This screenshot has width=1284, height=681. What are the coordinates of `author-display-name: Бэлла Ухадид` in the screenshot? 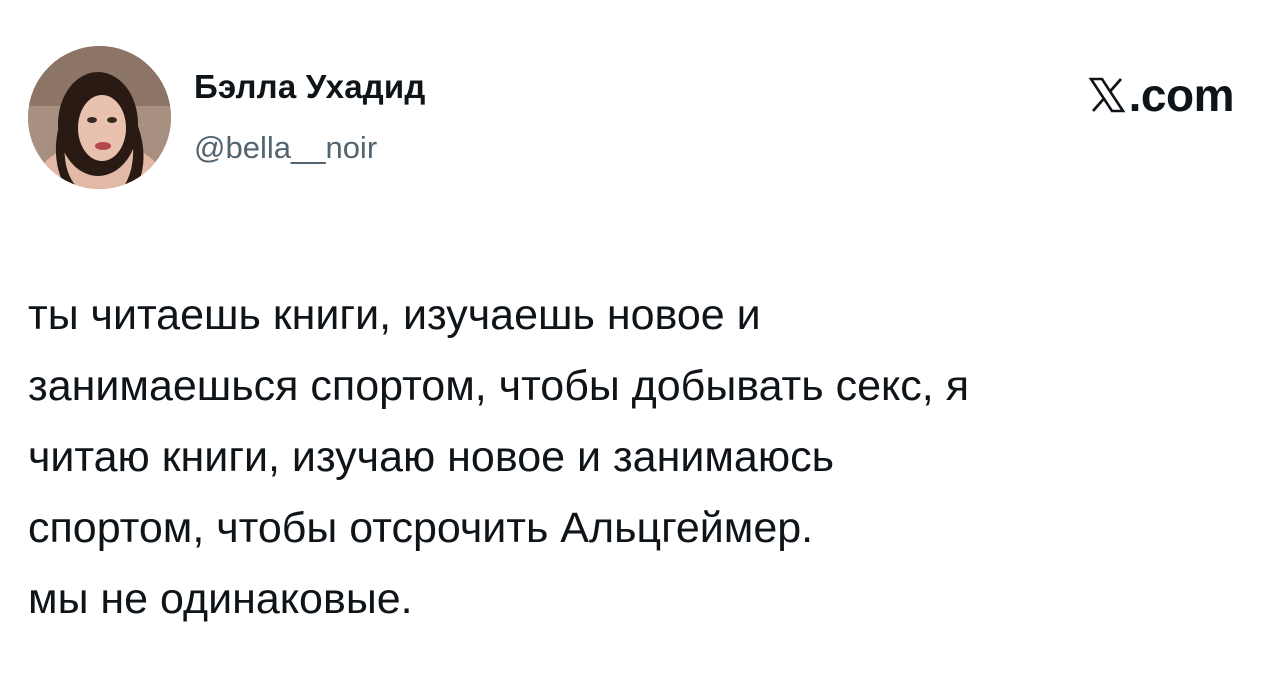 It's located at (310, 87).